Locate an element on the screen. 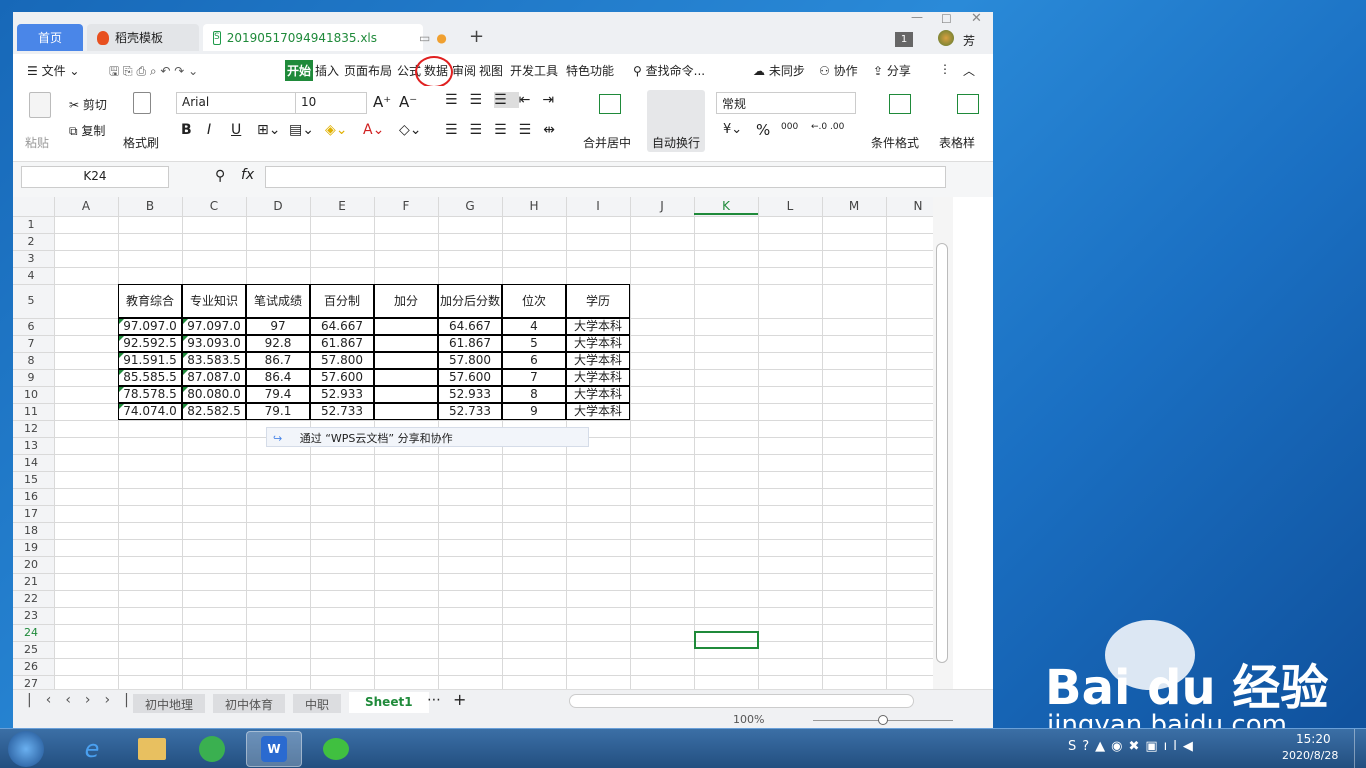  paste-icon is located at coordinates (40, 105).